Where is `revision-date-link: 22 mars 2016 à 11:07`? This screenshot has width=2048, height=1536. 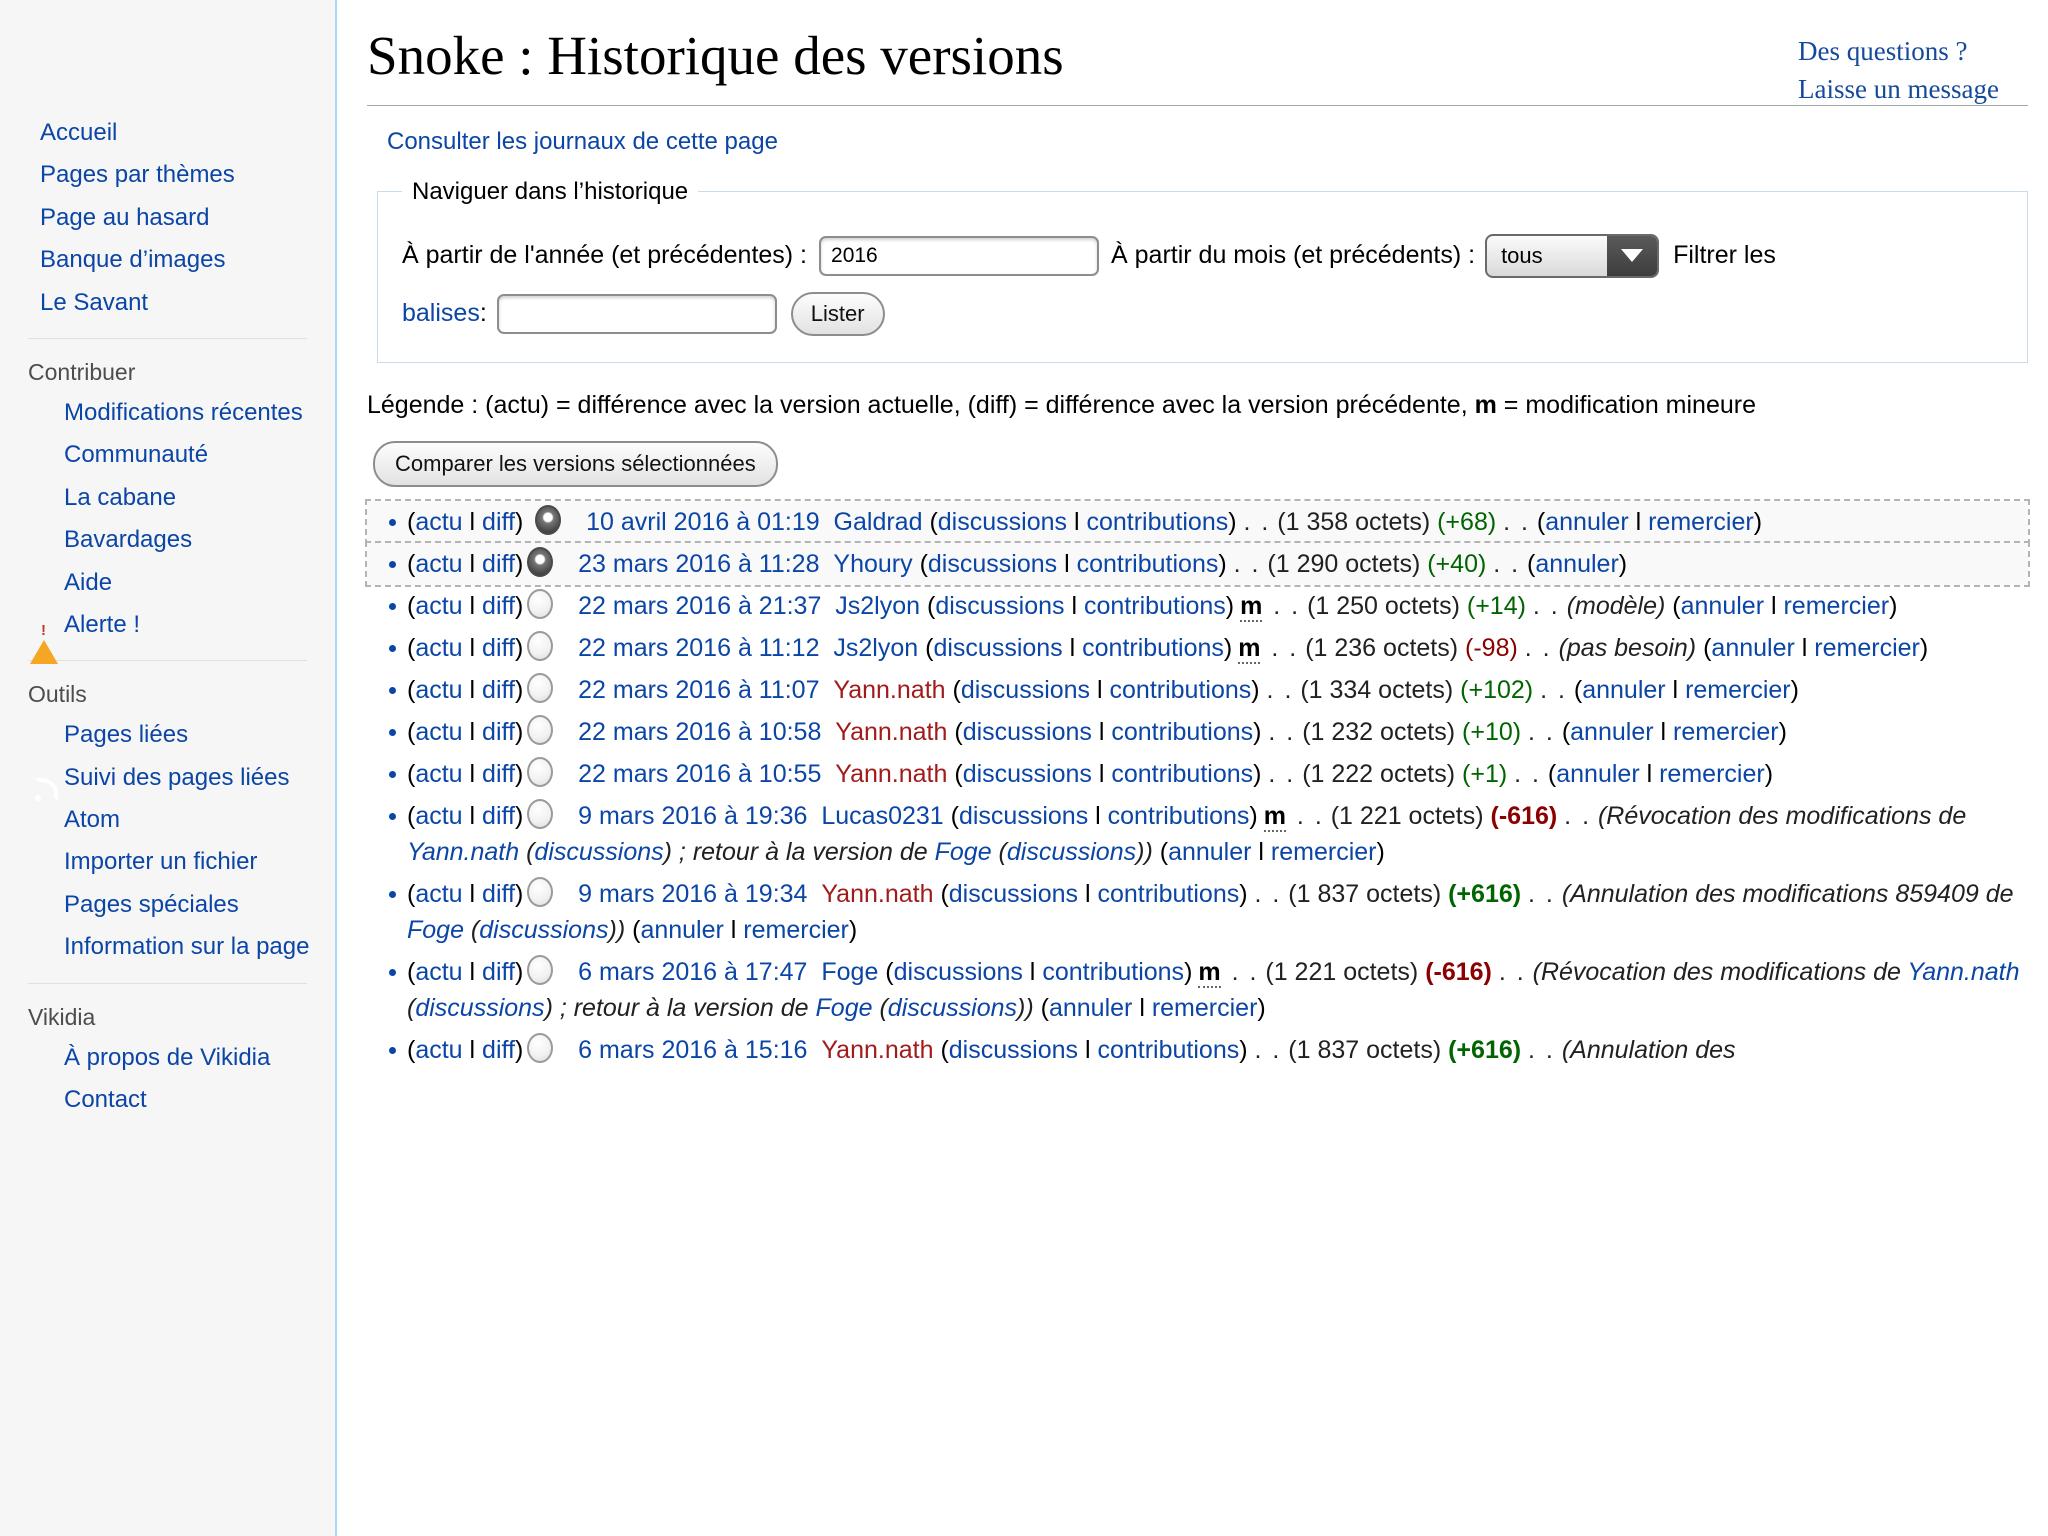 revision-date-link: 22 mars 2016 à 11:07 is located at coordinates (698, 690).